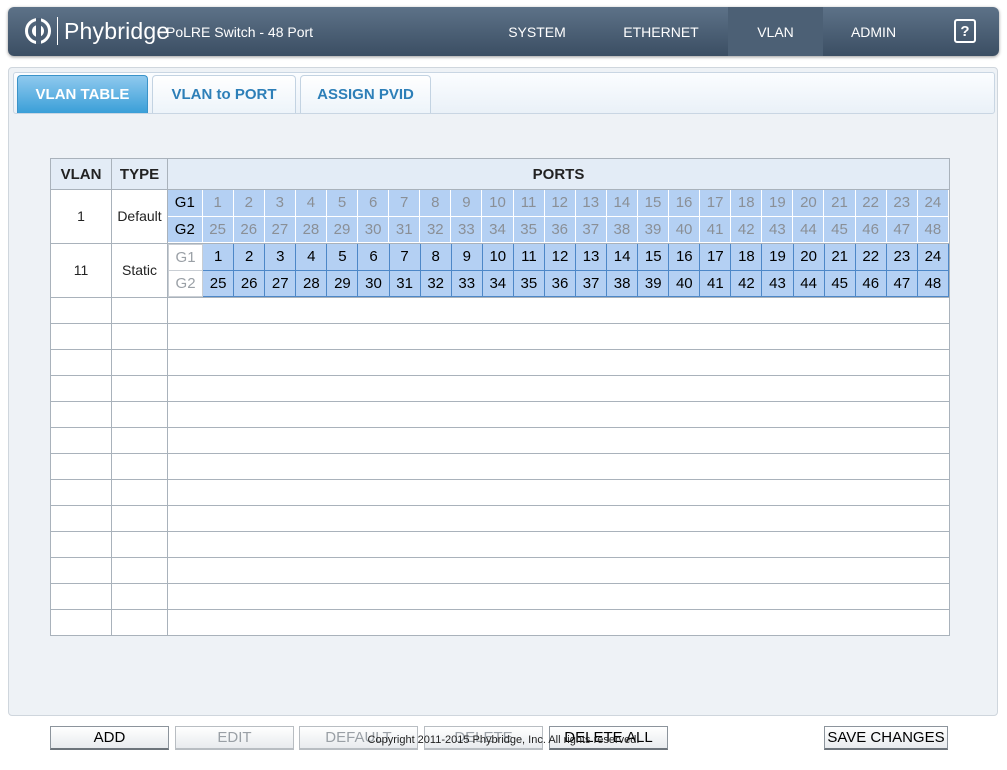 This screenshot has height=770, width=1007. What do you see at coordinates (902, 257) in the screenshot?
I see `port-cell: 23` at bounding box center [902, 257].